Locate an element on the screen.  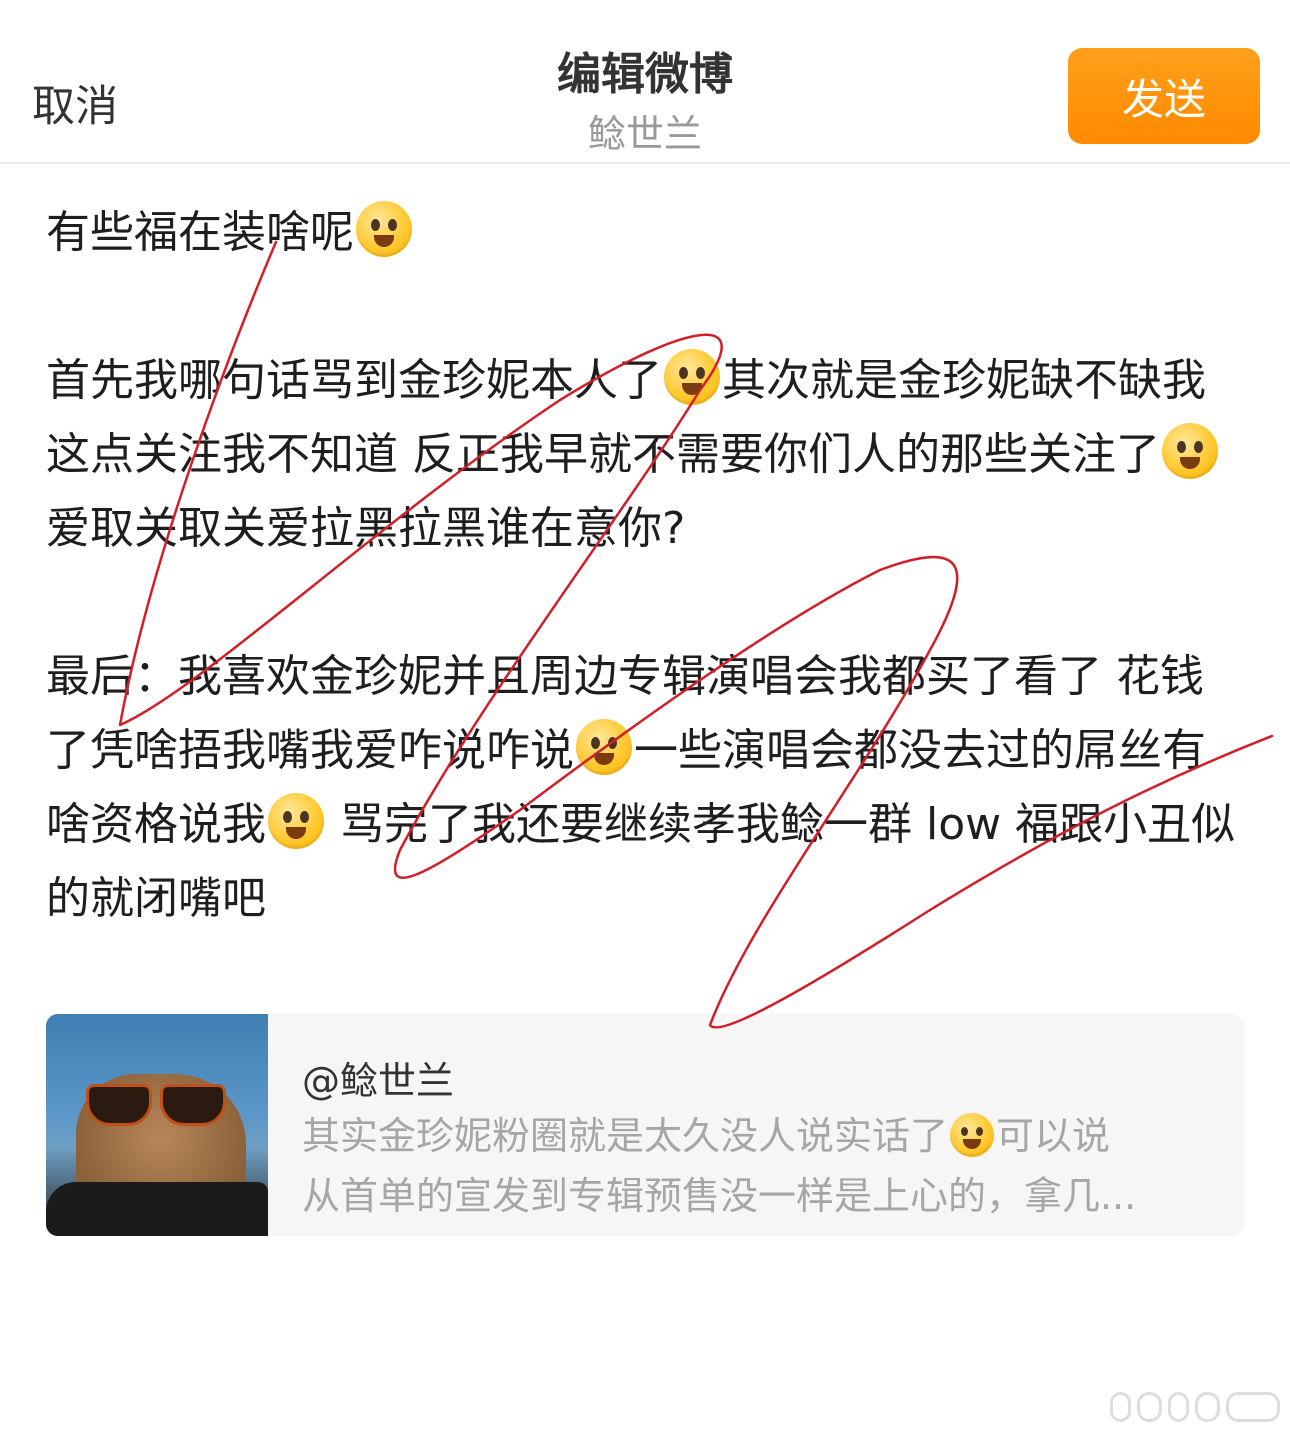
post-text: 爱取关取关爱拉黑拉黑谁在意你? is located at coordinates (366, 528).